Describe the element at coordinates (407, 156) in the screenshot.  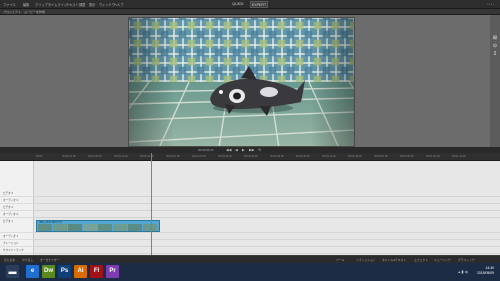
I see `ruler-tick: 00;00;56;00` at that location.